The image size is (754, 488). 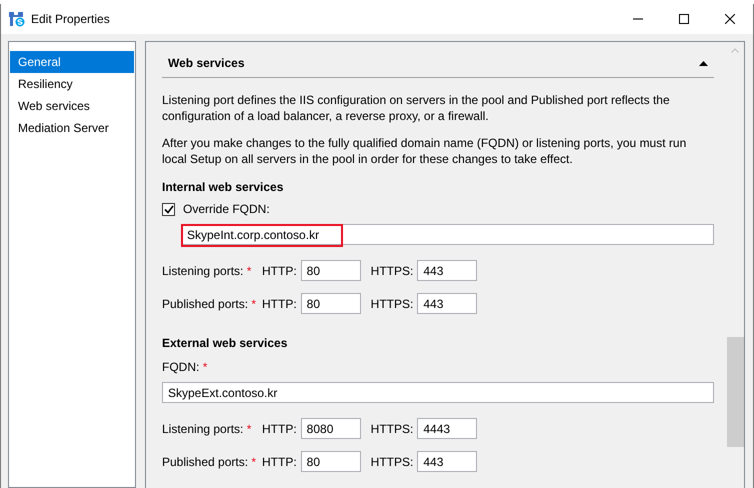 I want to click on text-field: 4443, so click(x=447, y=428).